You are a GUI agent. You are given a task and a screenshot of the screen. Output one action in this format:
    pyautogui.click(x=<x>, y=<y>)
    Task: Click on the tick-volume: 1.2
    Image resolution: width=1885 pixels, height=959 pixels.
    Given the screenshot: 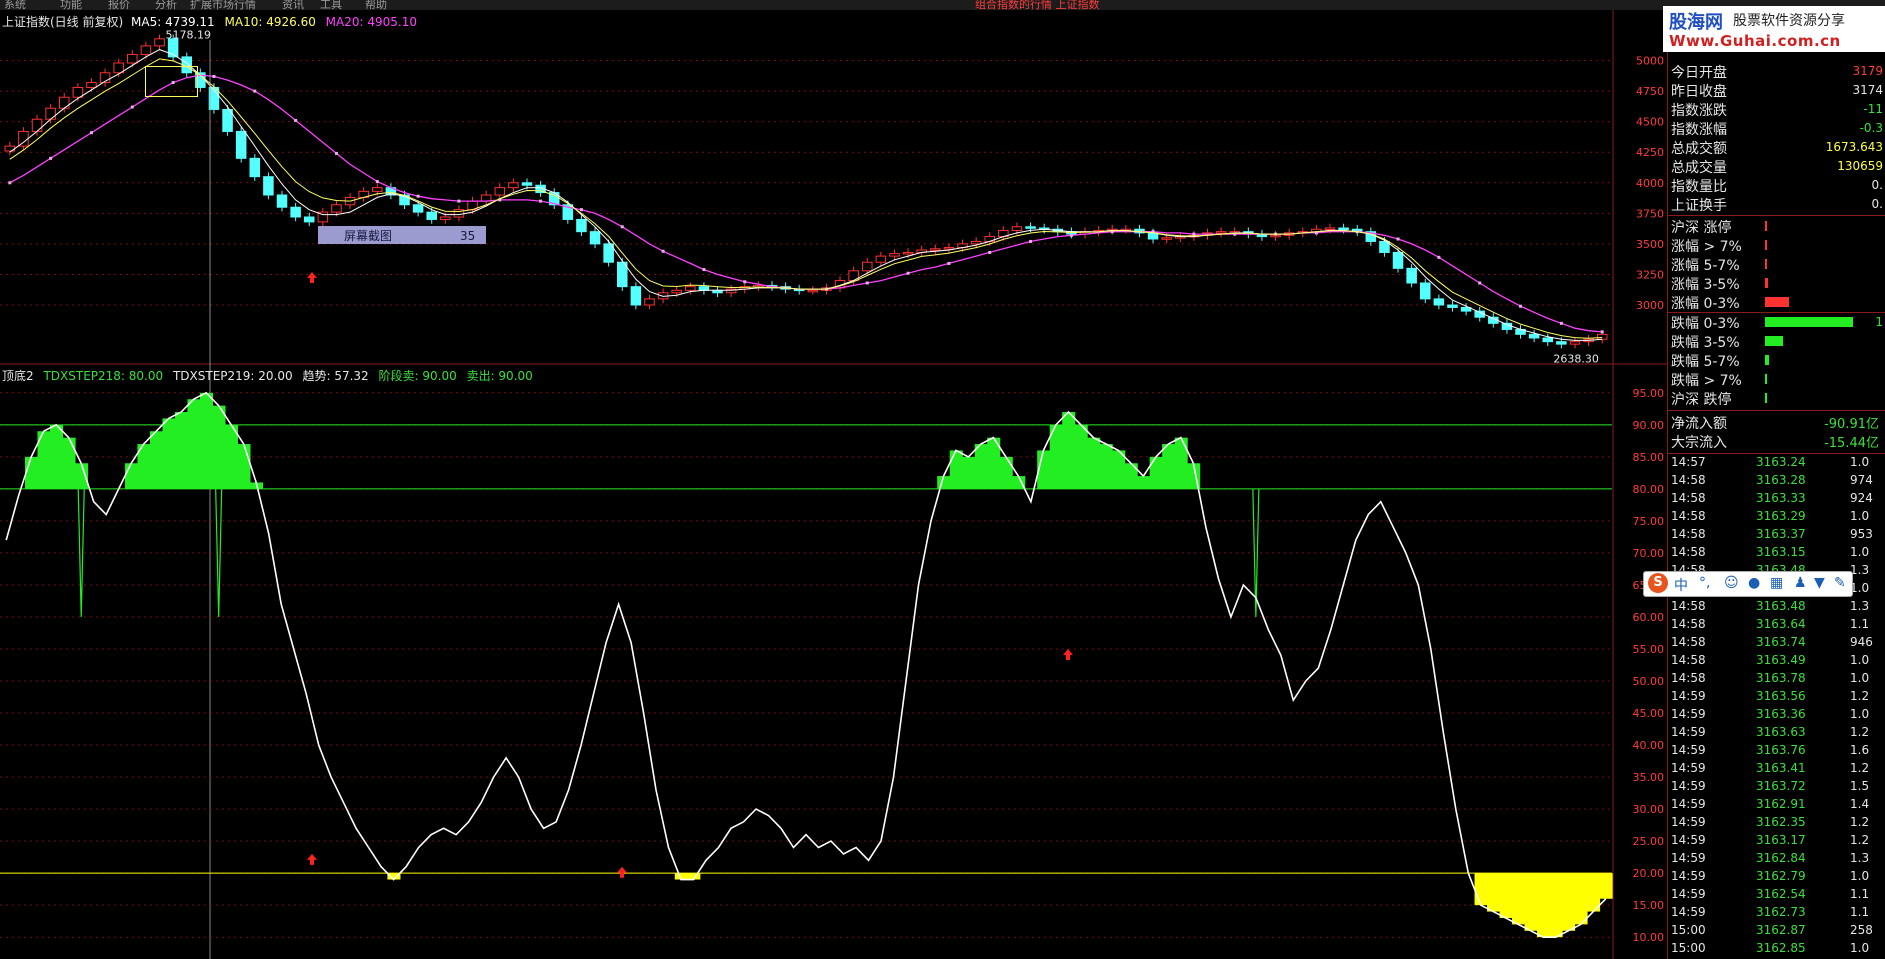 What is the action you would take?
    pyautogui.click(x=1860, y=768)
    